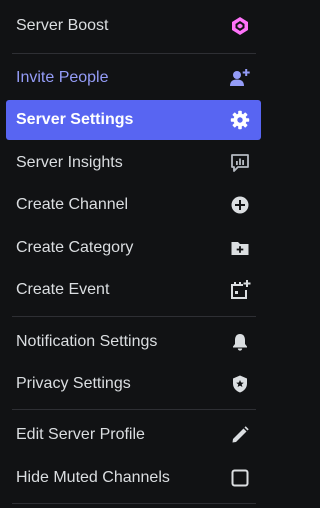 This screenshot has width=320, height=508. I want to click on menu-item-label: Server Insights, so click(69, 162).